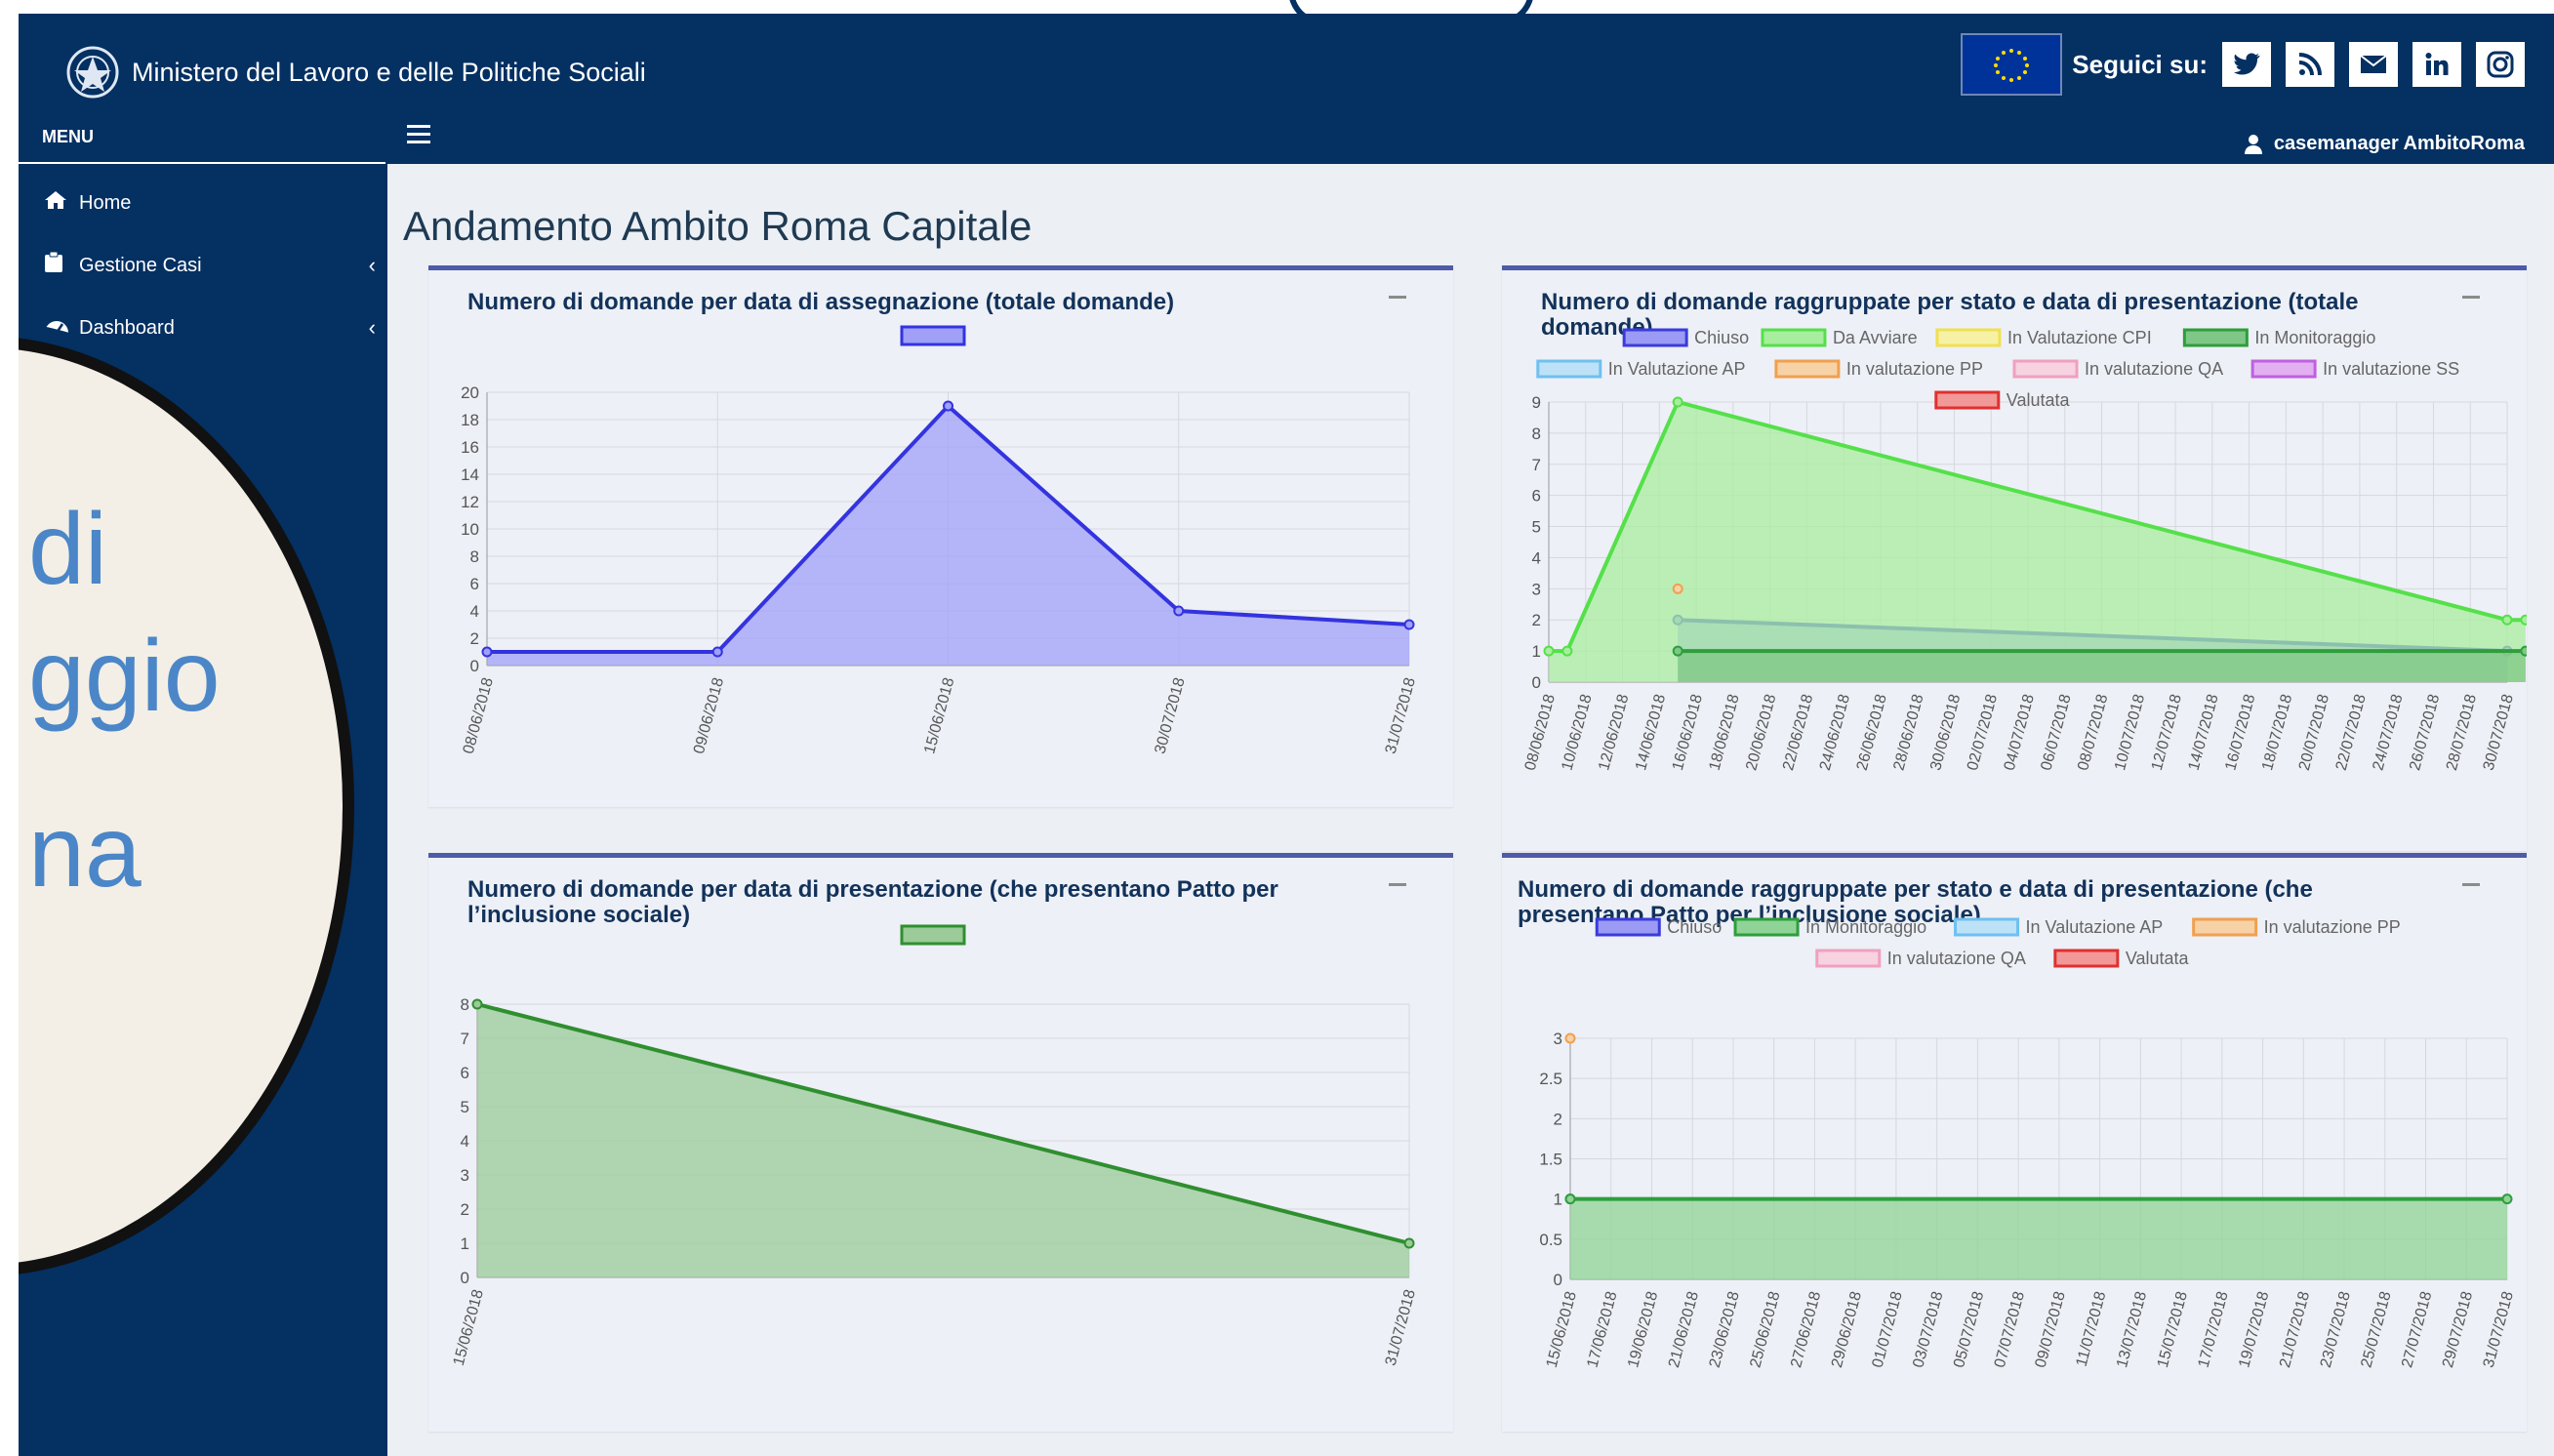 The width and height of the screenshot is (2554, 1456). I want to click on x-tick-label: 23/06/2018, so click(1725, 1330).